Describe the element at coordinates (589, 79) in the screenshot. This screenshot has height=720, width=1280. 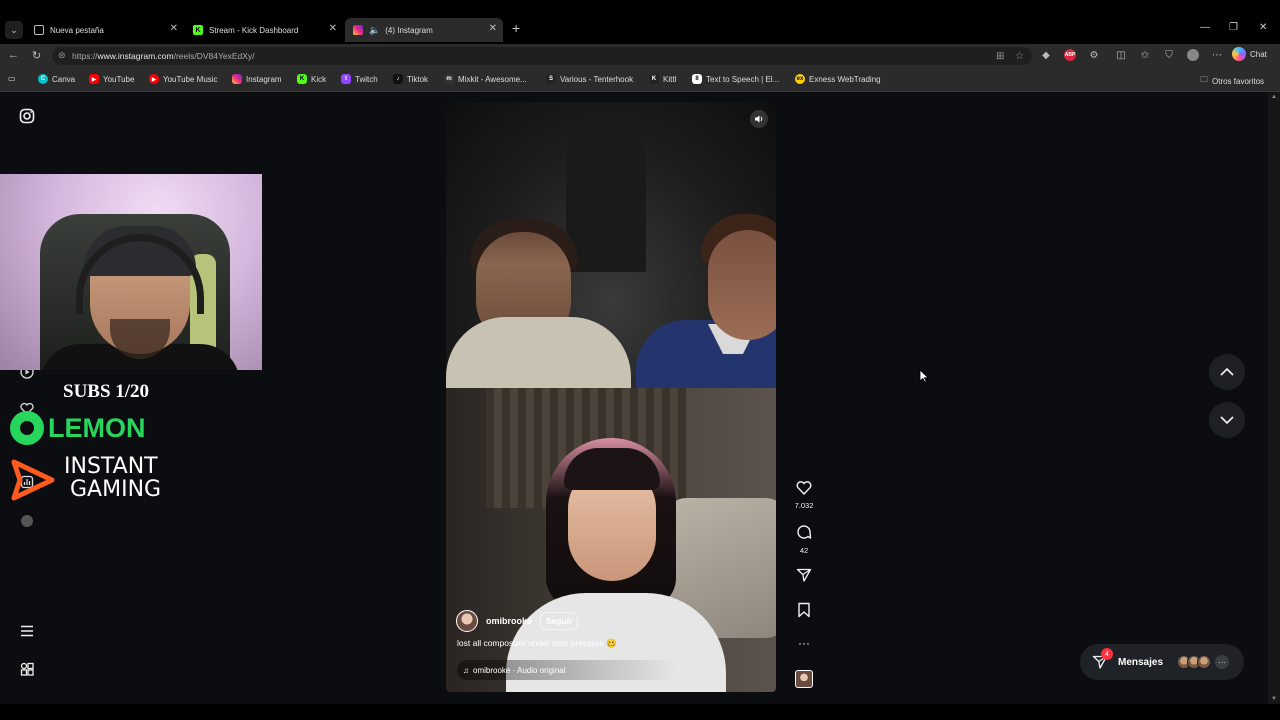
I see `bookmark-tenterhook: S Various - Tenterhook` at that location.